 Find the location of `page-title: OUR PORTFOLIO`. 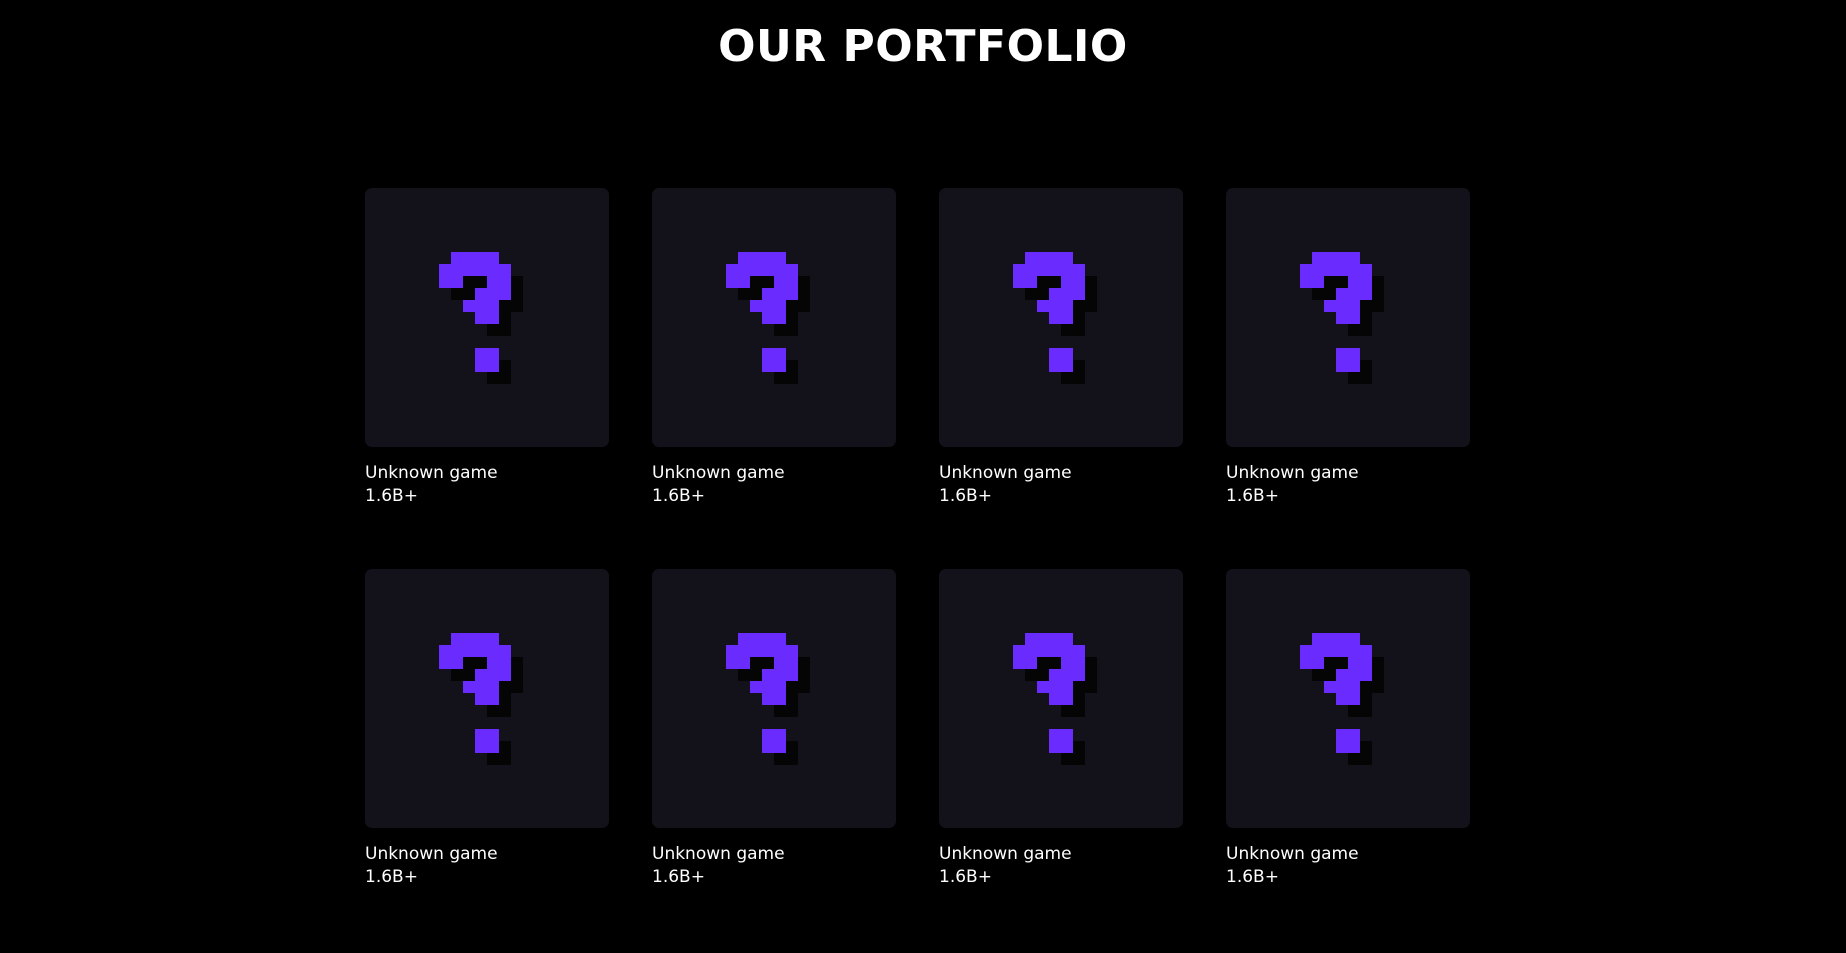

page-title: OUR PORTFOLIO is located at coordinates (923, 46).